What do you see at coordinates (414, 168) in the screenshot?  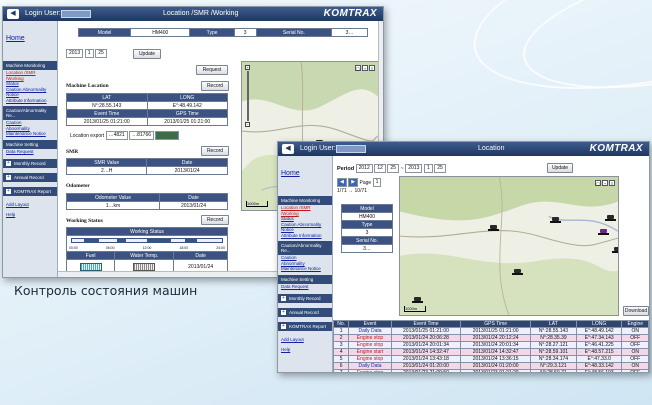 I see `to-year-select: 2013` at bounding box center [414, 168].